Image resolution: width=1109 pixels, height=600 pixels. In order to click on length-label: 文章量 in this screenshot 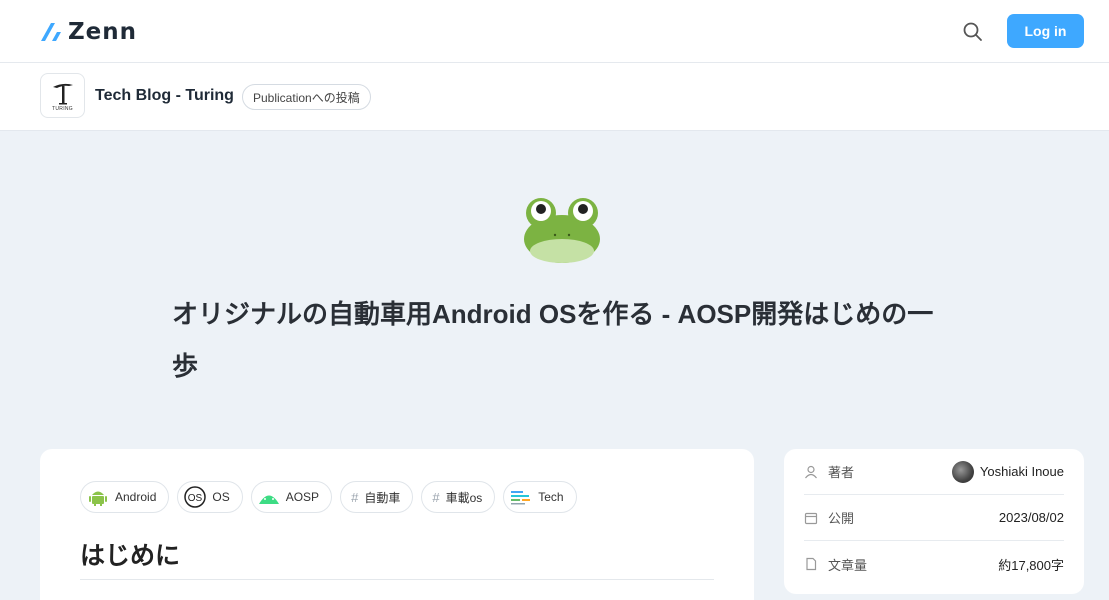, I will do `click(835, 564)`.